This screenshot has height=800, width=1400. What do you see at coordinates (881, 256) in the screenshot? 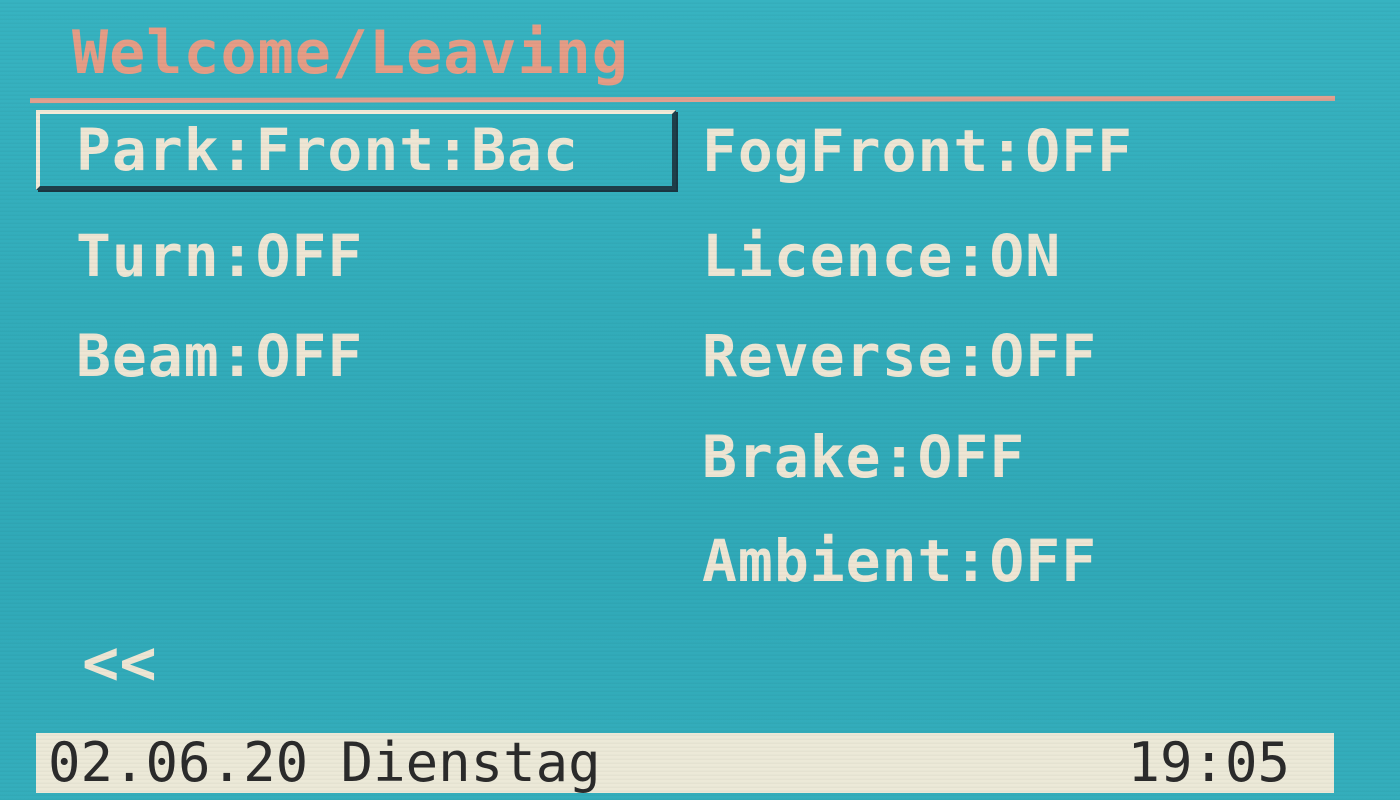
I see `menu-item-licence: Licence:ON` at bounding box center [881, 256].